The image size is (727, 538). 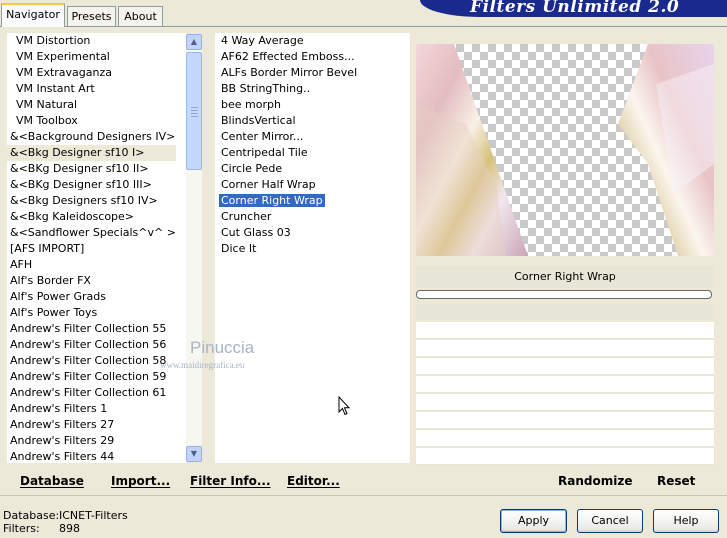 What do you see at coordinates (91, 16) in the screenshot?
I see `tab-presets: Presets` at bounding box center [91, 16].